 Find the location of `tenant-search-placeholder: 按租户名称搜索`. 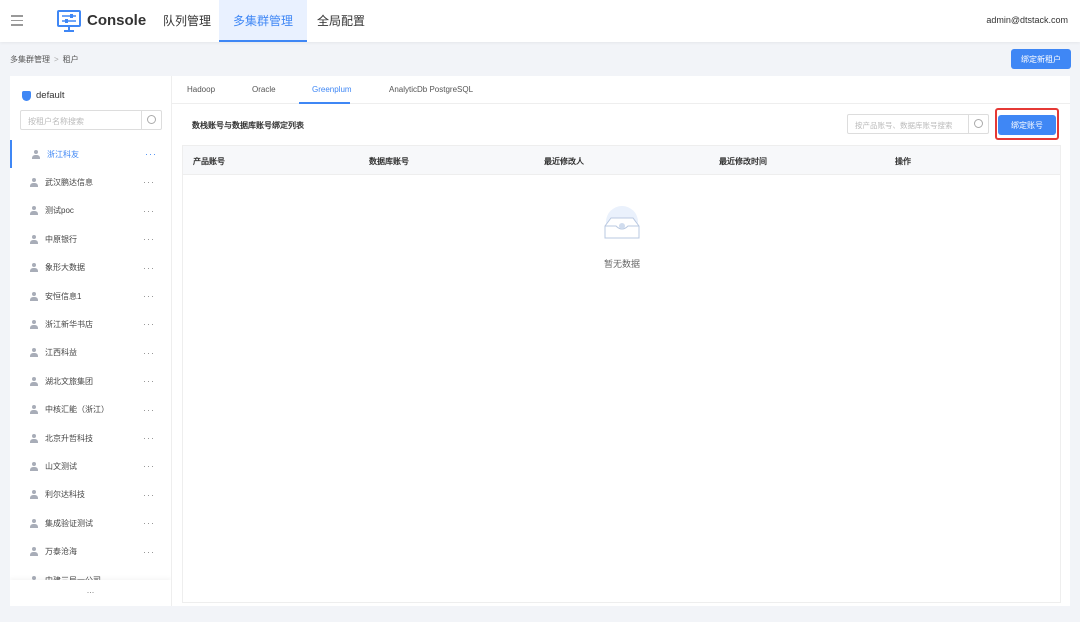

tenant-search-placeholder: 按租户名称搜索 is located at coordinates (56, 121).